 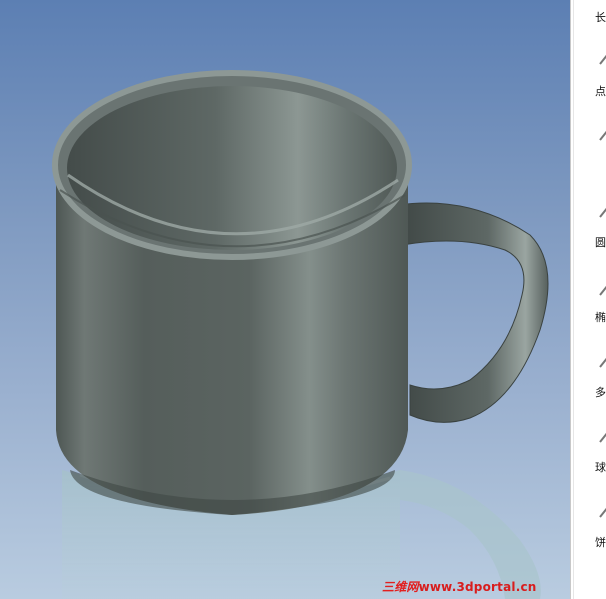 What do you see at coordinates (473, 312) in the screenshot?
I see `mug-handle` at bounding box center [473, 312].